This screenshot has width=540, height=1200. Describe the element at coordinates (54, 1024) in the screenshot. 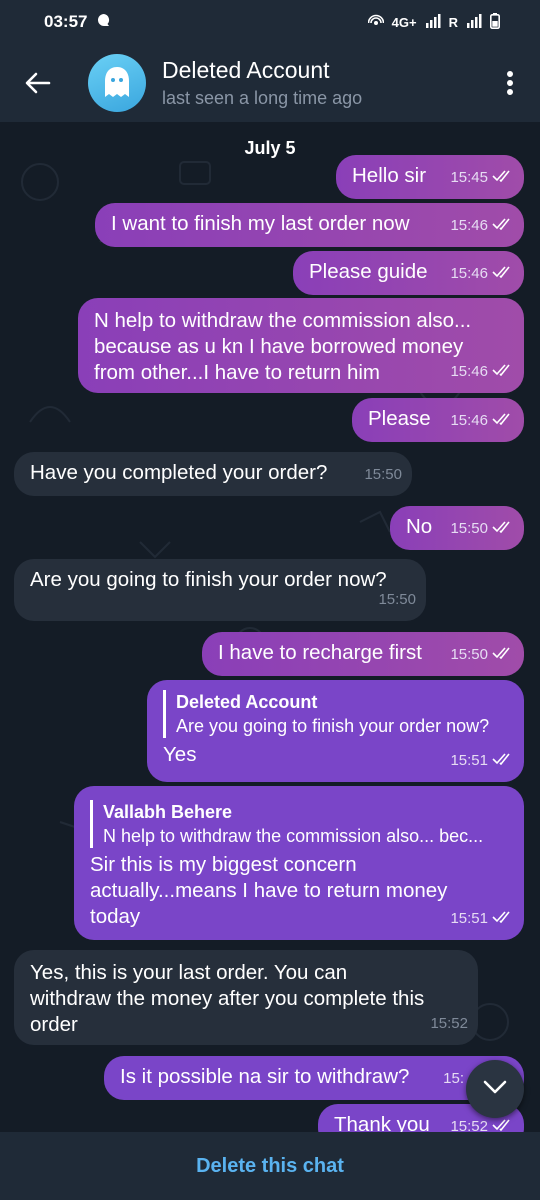

I see `message-text-line: order` at that location.